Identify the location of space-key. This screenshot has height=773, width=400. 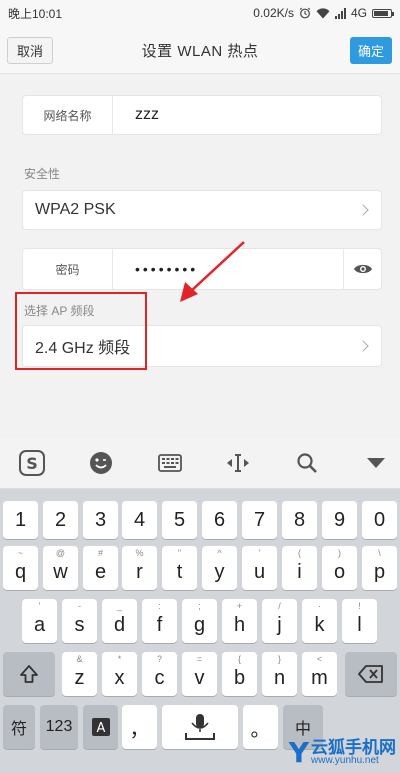
(200, 727).